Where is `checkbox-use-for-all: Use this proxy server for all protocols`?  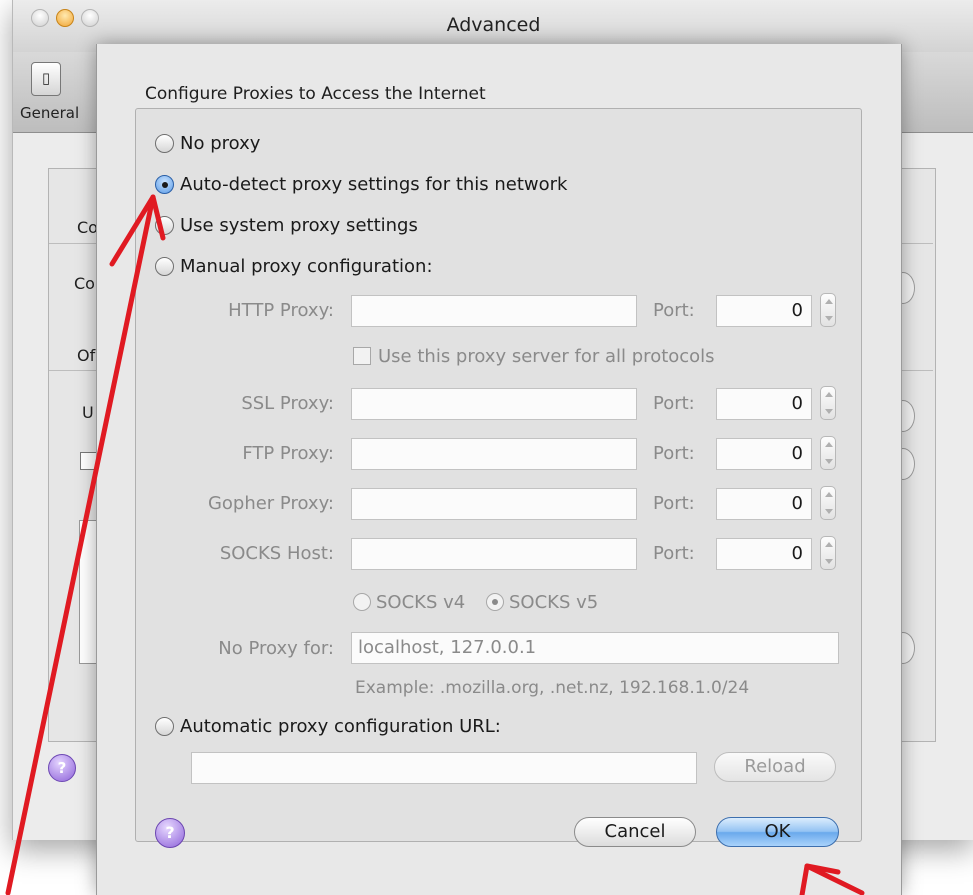
checkbox-use-for-all: Use this proxy server for all protocols is located at coordinates (534, 356).